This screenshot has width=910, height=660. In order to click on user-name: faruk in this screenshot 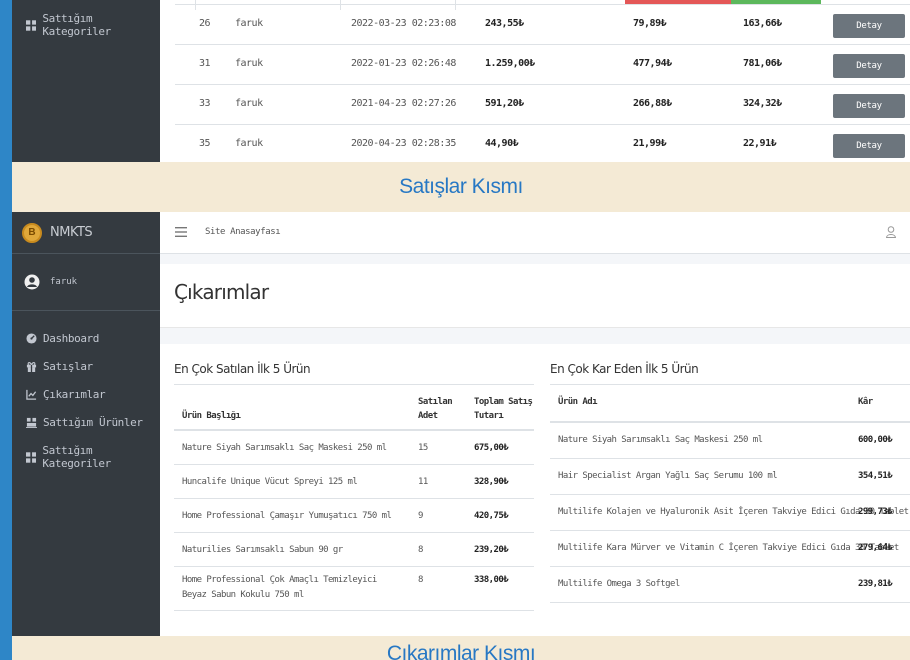, I will do `click(64, 282)`.